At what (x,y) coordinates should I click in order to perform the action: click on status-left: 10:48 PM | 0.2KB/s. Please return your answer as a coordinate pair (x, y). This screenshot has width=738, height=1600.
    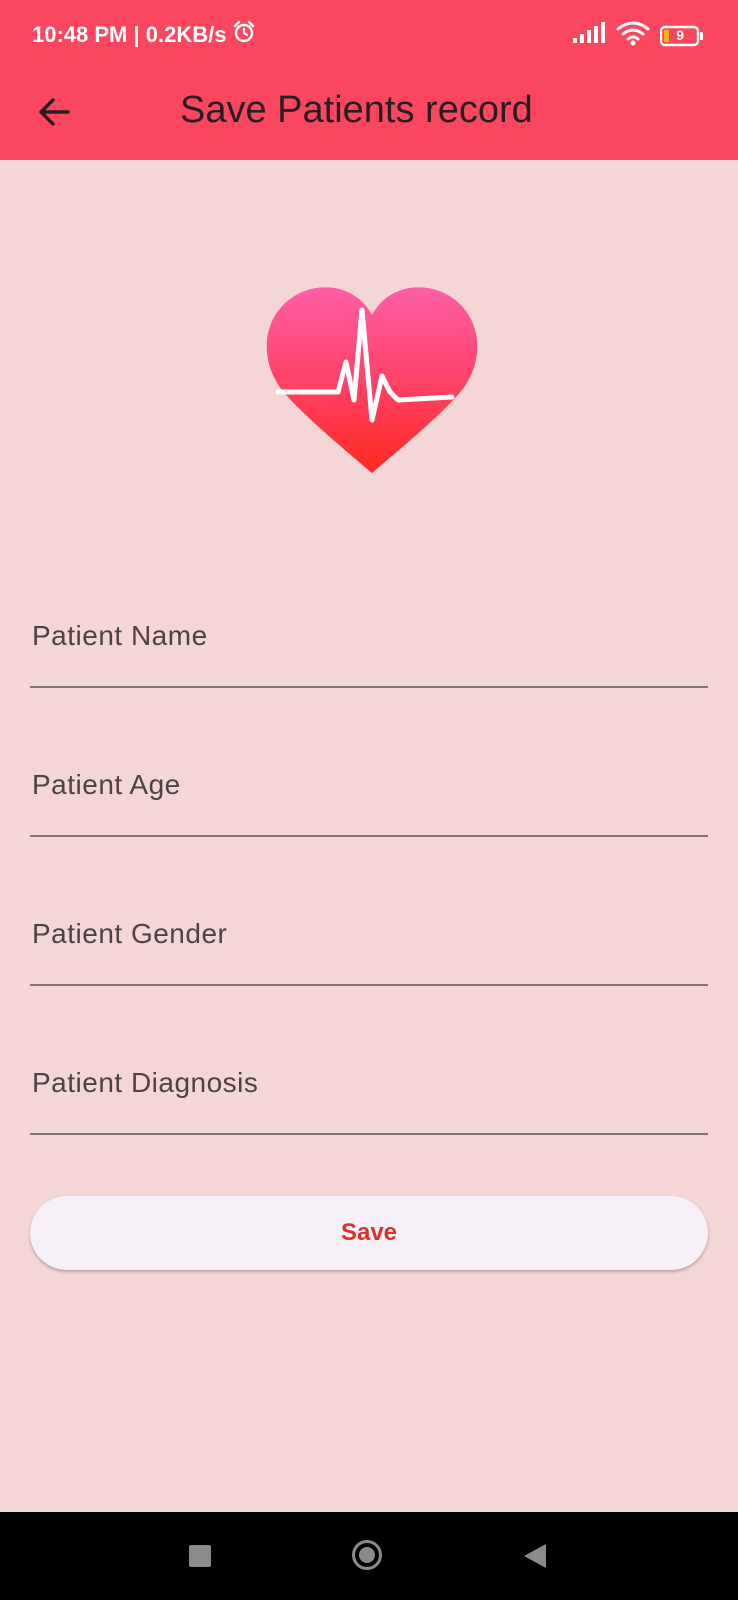
    Looking at the image, I should click on (144, 35).